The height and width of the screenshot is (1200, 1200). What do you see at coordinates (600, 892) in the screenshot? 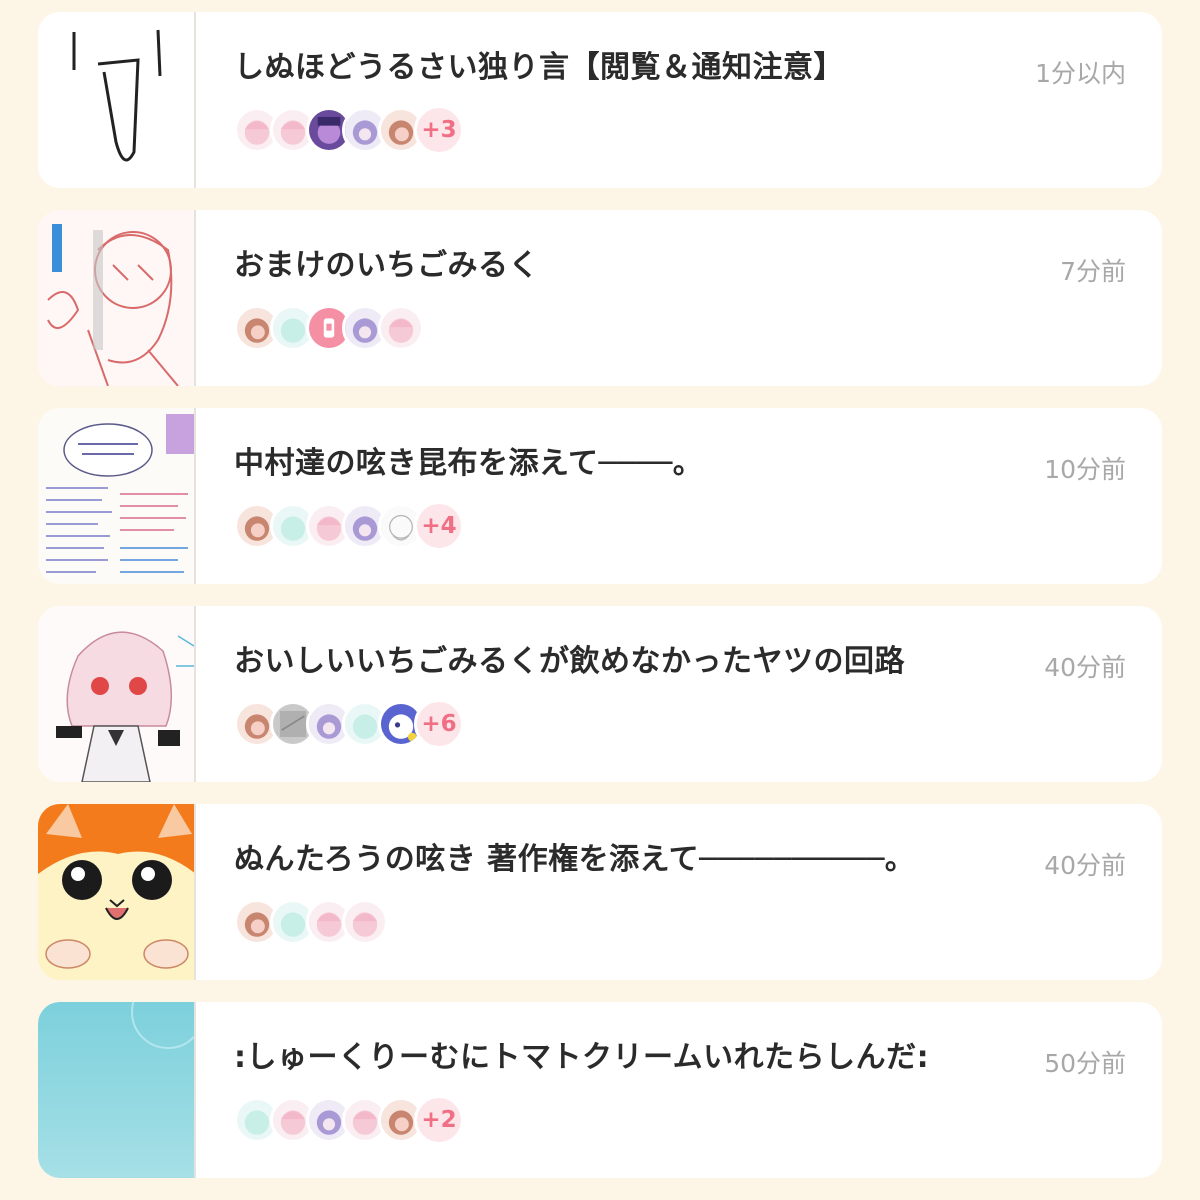
I see `thread-card: ぬんたろうの呟き 著作権を添えて──────────。 40分前` at bounding box center [600, 892].